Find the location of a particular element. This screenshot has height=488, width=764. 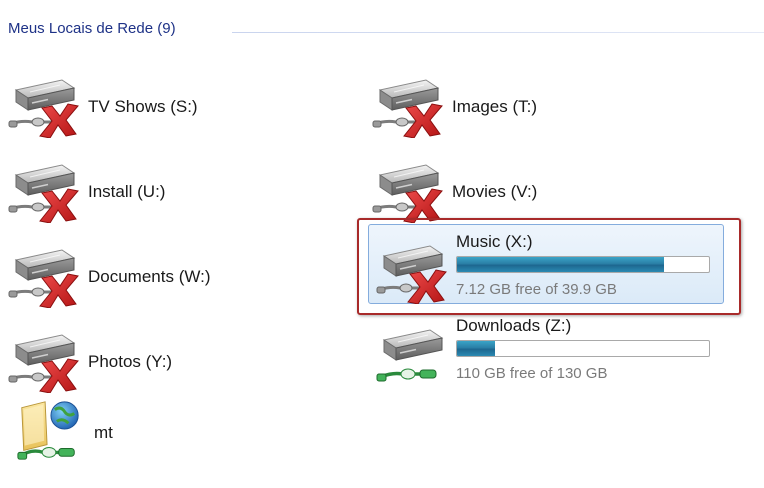

drive-name: Movies (V:) is located at coordinates (495, 191).